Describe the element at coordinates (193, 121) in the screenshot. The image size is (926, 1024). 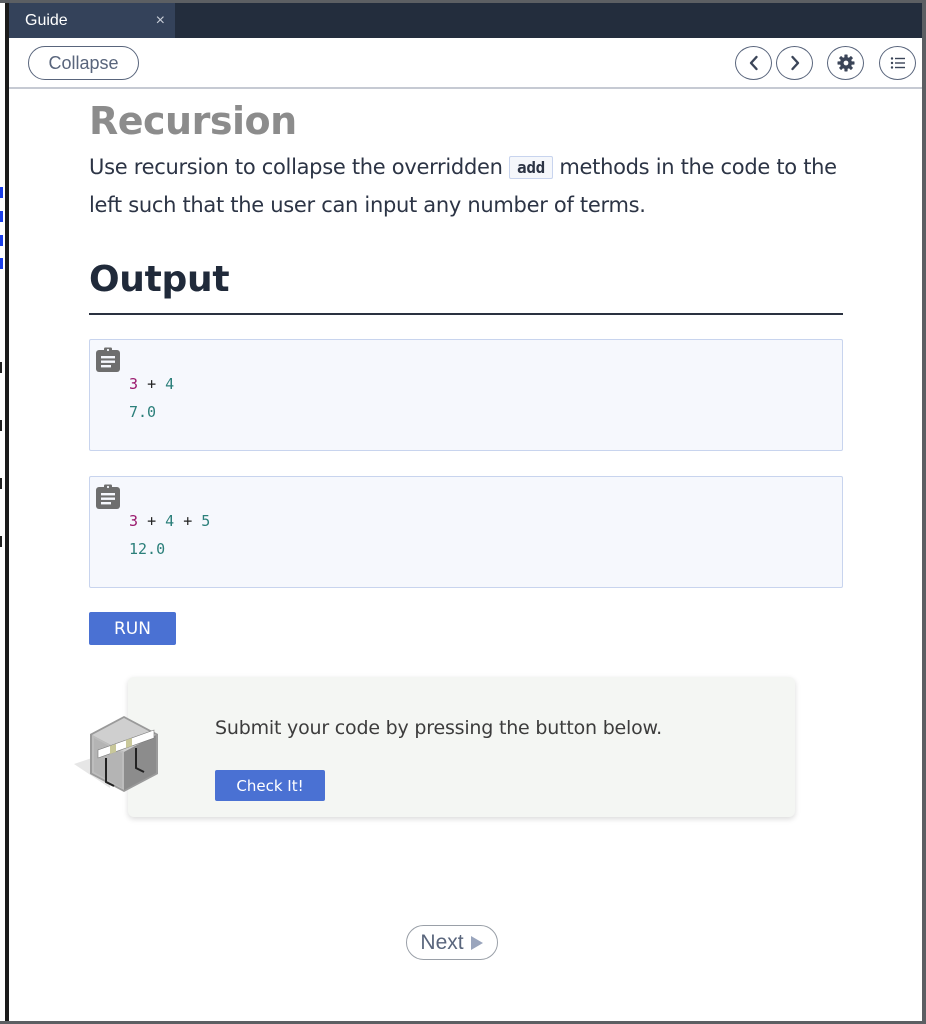
I see `page-title: Recursion` at that location.